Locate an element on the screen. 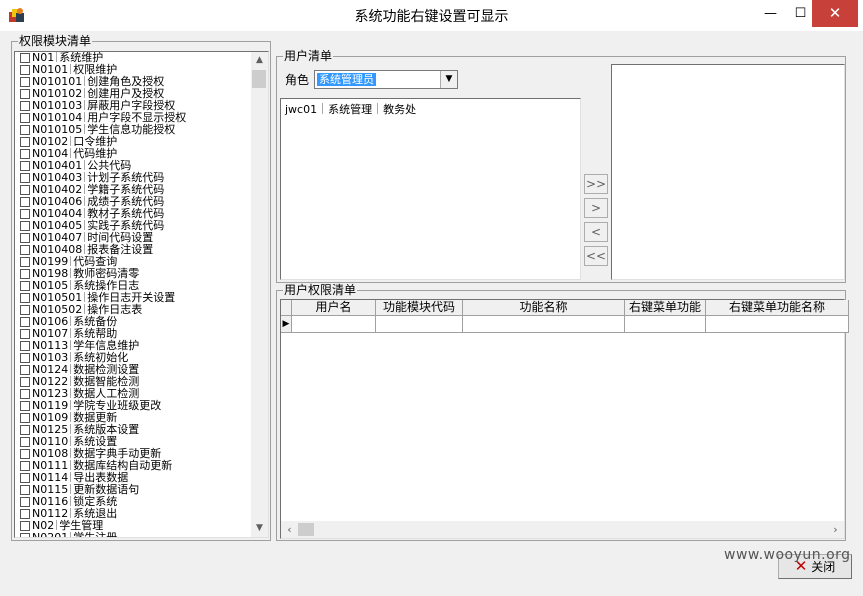 Image resolution: width=863 pixels, height=596 pixels. user-dept: 教务处 is located at coordinates (400, 109).